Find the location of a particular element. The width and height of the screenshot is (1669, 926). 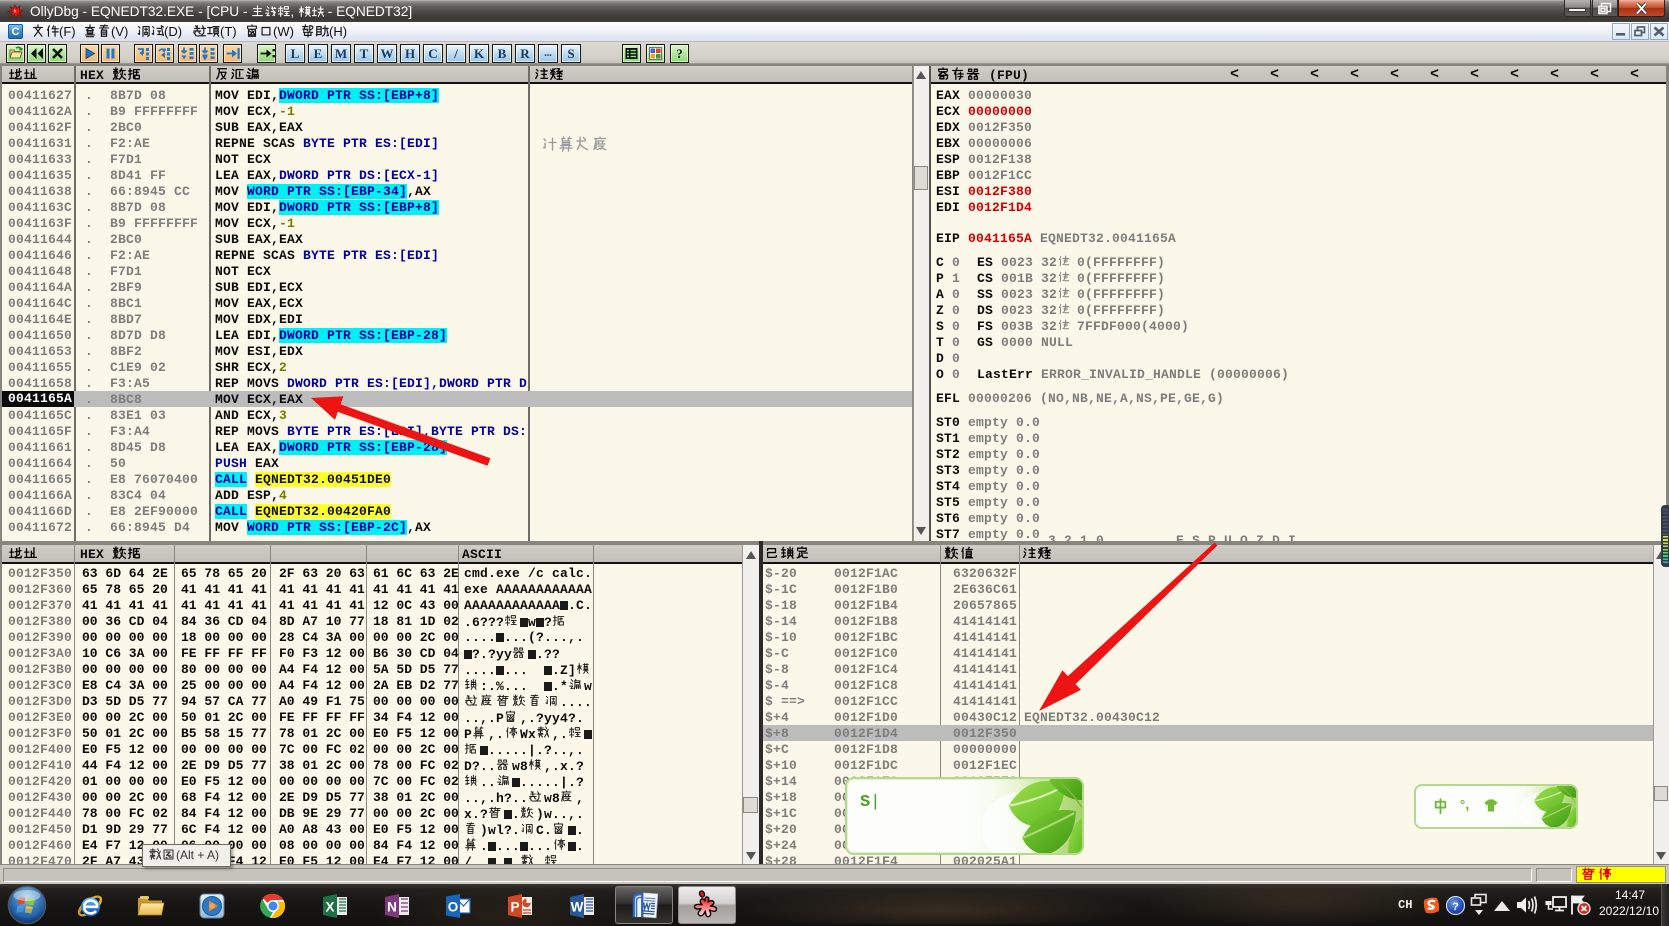

svg-text: W is located at coordinates (577, 907).